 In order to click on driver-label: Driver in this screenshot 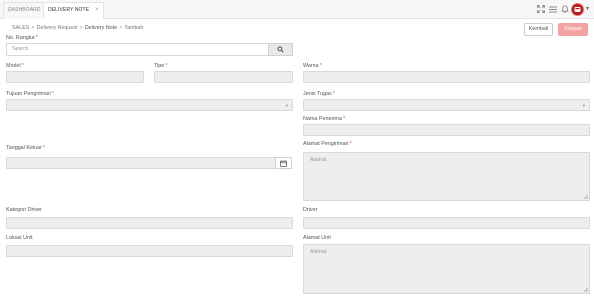, I will do `click(310, 210)`.